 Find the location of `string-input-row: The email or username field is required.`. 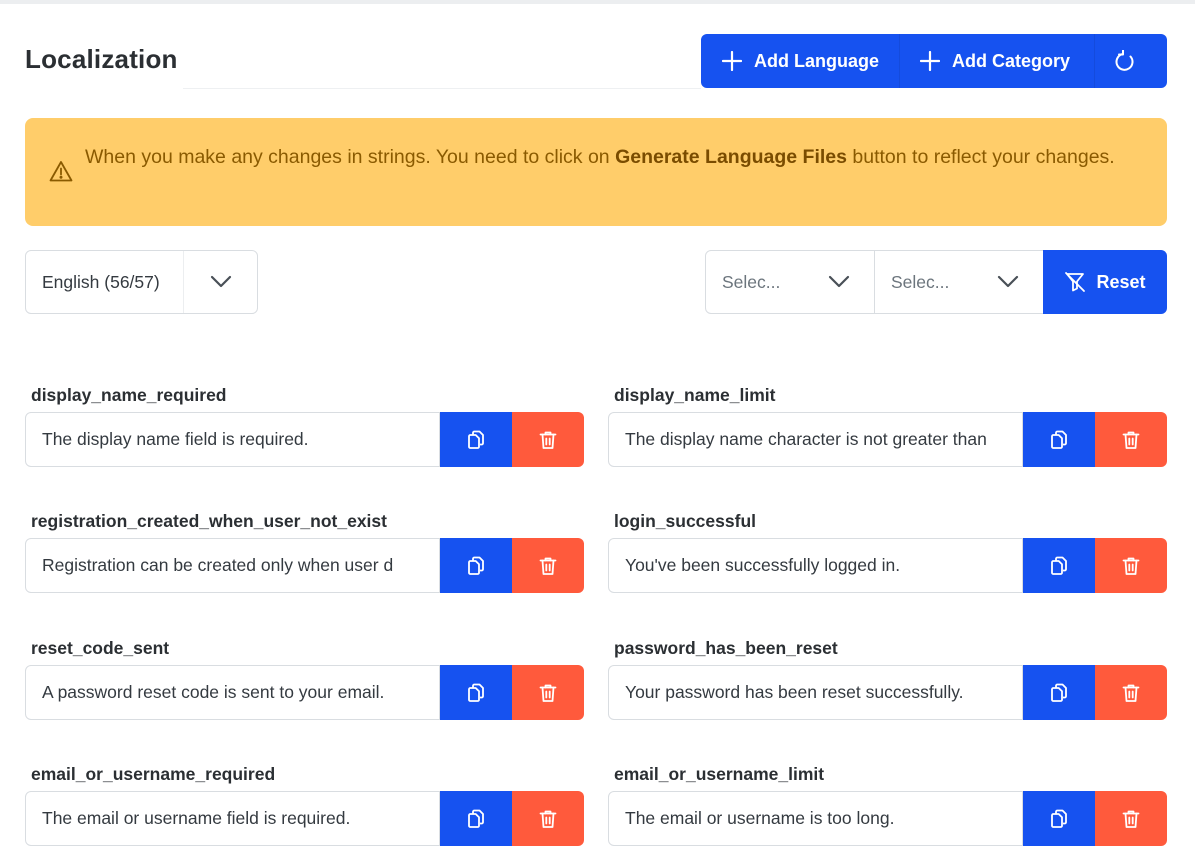

string-input-row: The email or username field is required. is located at coordinates (304, 818).